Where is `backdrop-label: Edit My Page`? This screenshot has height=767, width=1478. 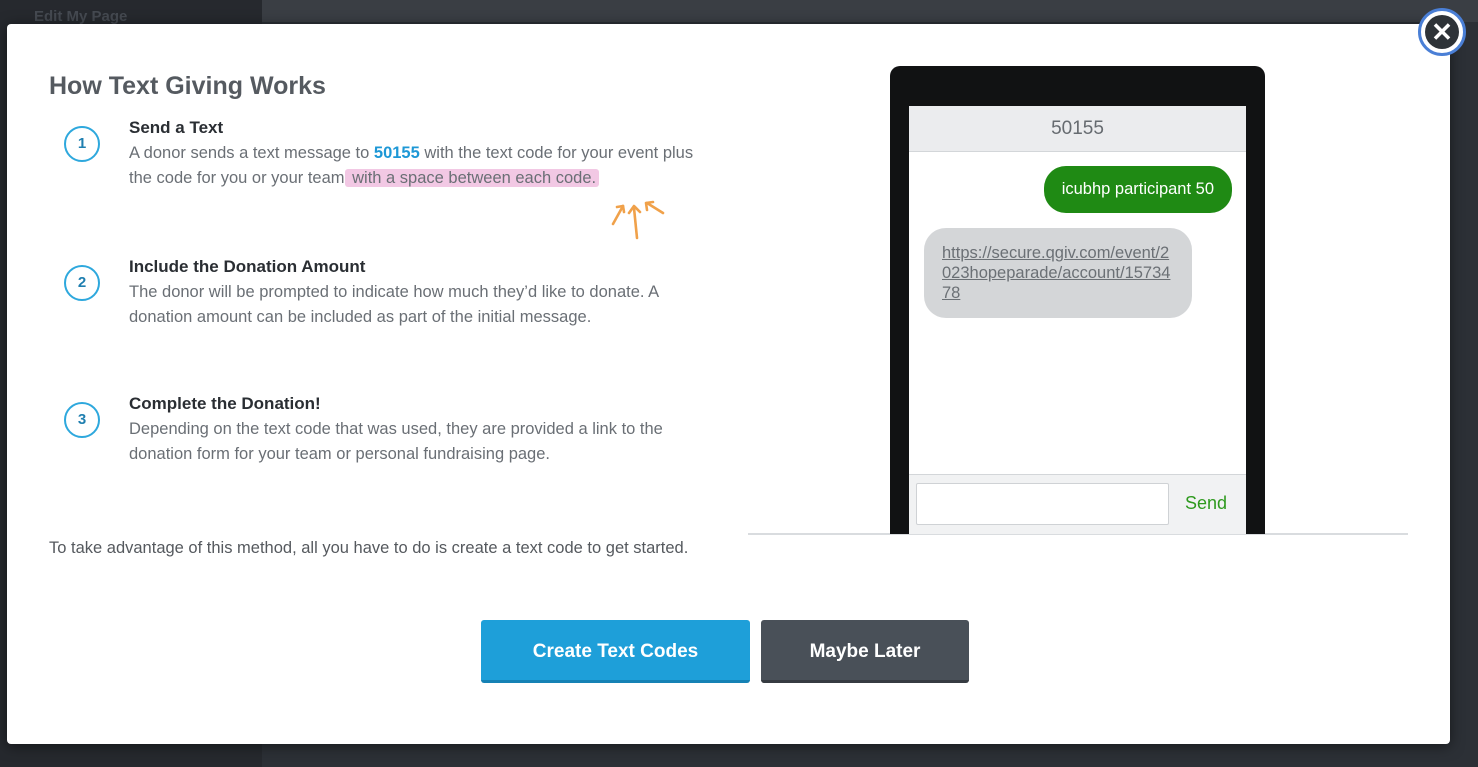 backdrop-label: Edit My Page is located at coordinates (81, 16).